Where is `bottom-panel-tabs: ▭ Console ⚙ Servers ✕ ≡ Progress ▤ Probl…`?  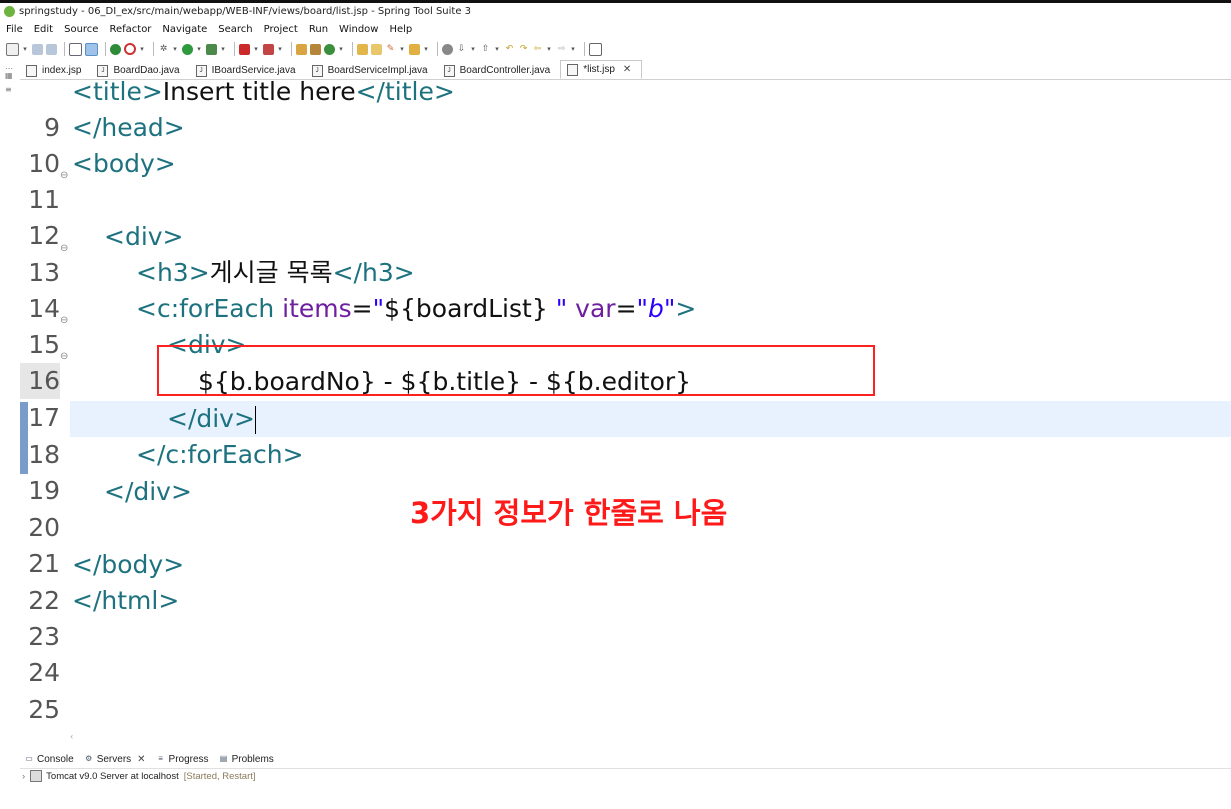
bottom-panel-tabs: ▭ Console ⚙ Servers ✕ ≡ Progress ▤ Probl… is located at coordinates (625, 759).